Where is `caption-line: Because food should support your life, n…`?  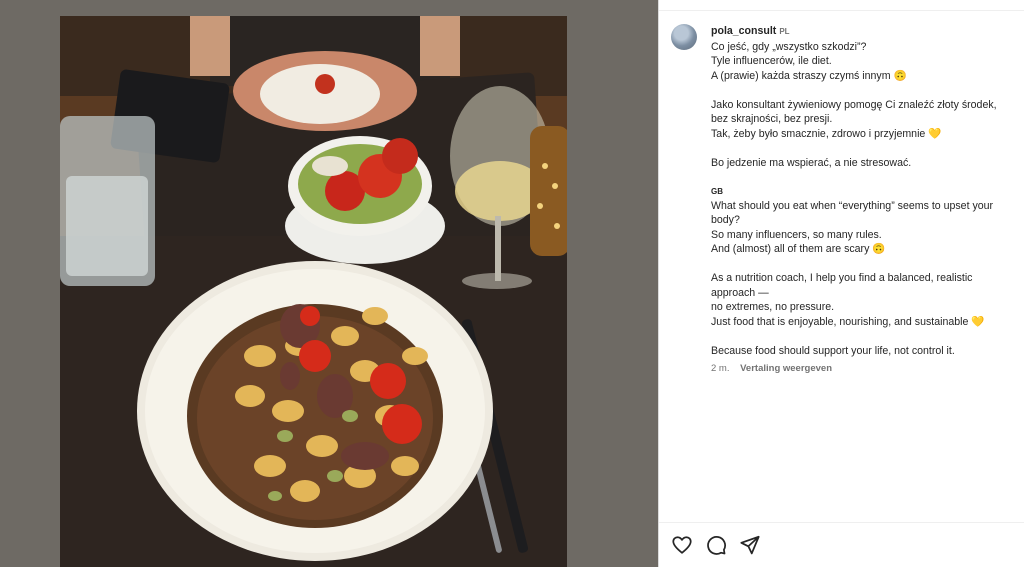 caption-line: Because food should support your life, n… is located at coordinates (833, 350).